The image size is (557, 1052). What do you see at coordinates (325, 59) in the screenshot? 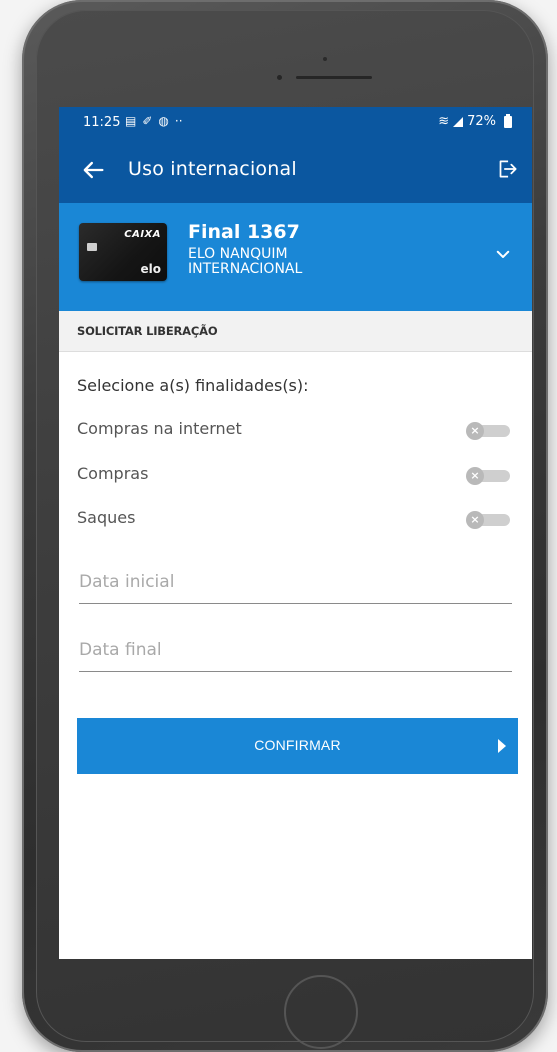
I see `proximity-sensor` at bounding box center [325, 59].